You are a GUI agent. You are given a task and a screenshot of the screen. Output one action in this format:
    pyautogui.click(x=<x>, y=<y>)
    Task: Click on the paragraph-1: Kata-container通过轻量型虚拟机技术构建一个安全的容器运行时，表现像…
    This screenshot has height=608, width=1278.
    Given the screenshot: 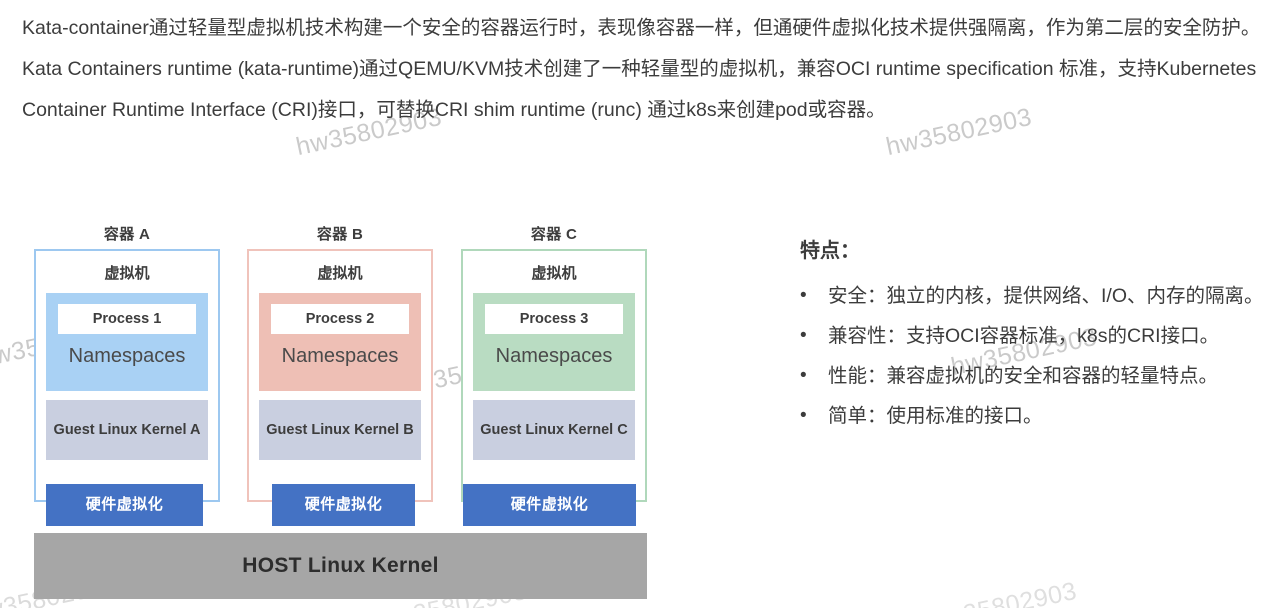 What is the action you would take?
    pyautogui.click(x=641, y=28)
    